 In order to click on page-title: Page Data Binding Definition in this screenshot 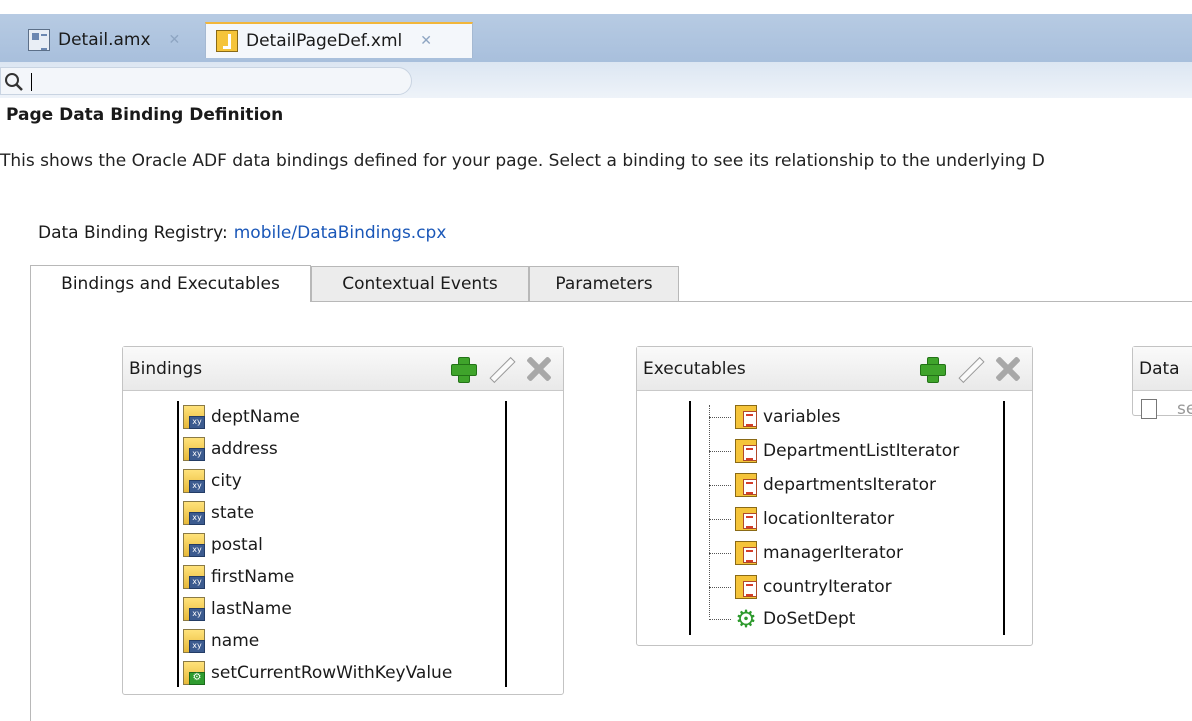, I will do `click(145, 115)`.